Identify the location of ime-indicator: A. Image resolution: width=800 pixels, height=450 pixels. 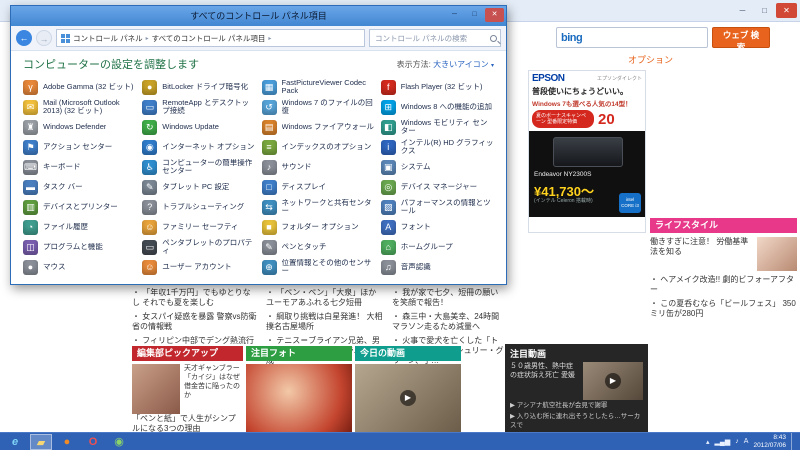
(746, 441).